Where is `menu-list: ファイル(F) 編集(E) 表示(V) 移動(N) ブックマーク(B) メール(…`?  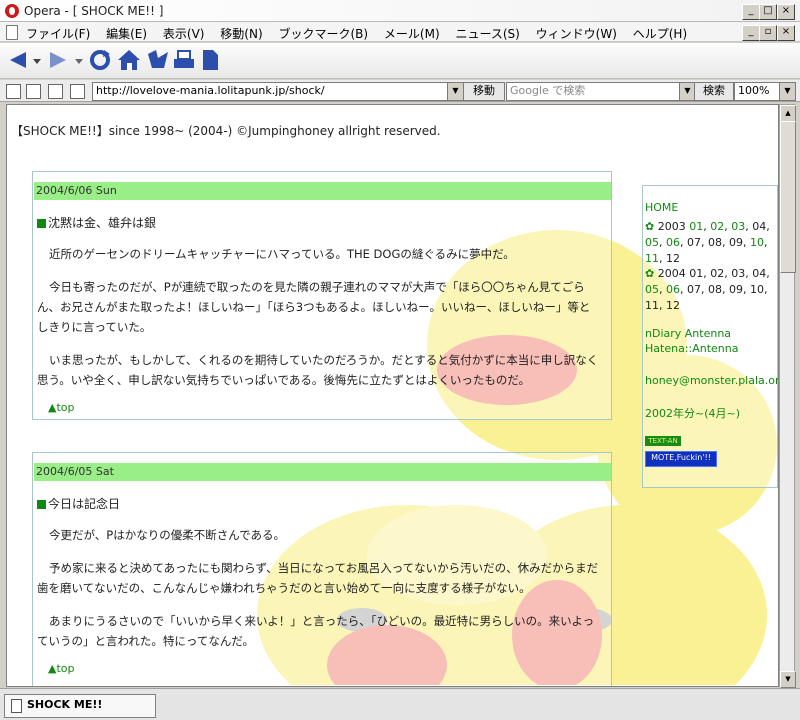 menu-list: ファイル(F) 編集(E) 表示(V) 移動(N) ブックマーク(B) メール(… is located at coordinates (362, 33).